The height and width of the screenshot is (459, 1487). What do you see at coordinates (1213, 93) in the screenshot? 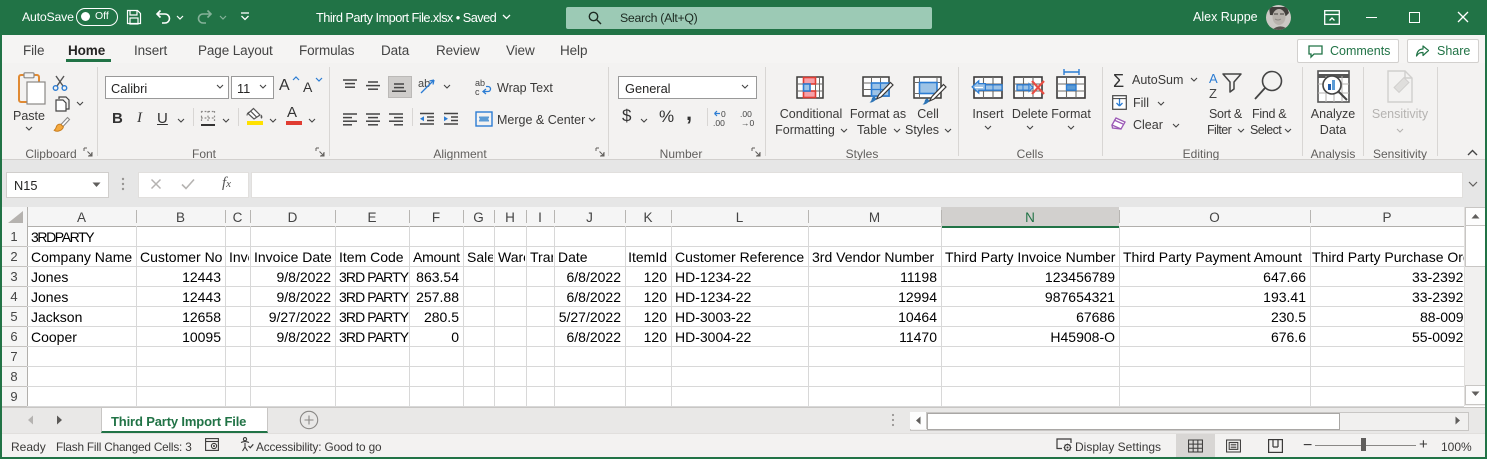
I see `svg-text: Z` at bounding box center [1213, 93].